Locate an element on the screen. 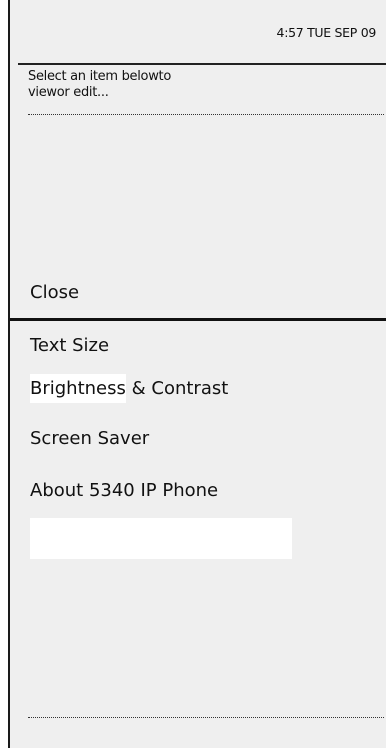 The height and width of the screenshot is (748, 386). menu-item-label-rest: & Contrast is located at coordinates (177, 388).